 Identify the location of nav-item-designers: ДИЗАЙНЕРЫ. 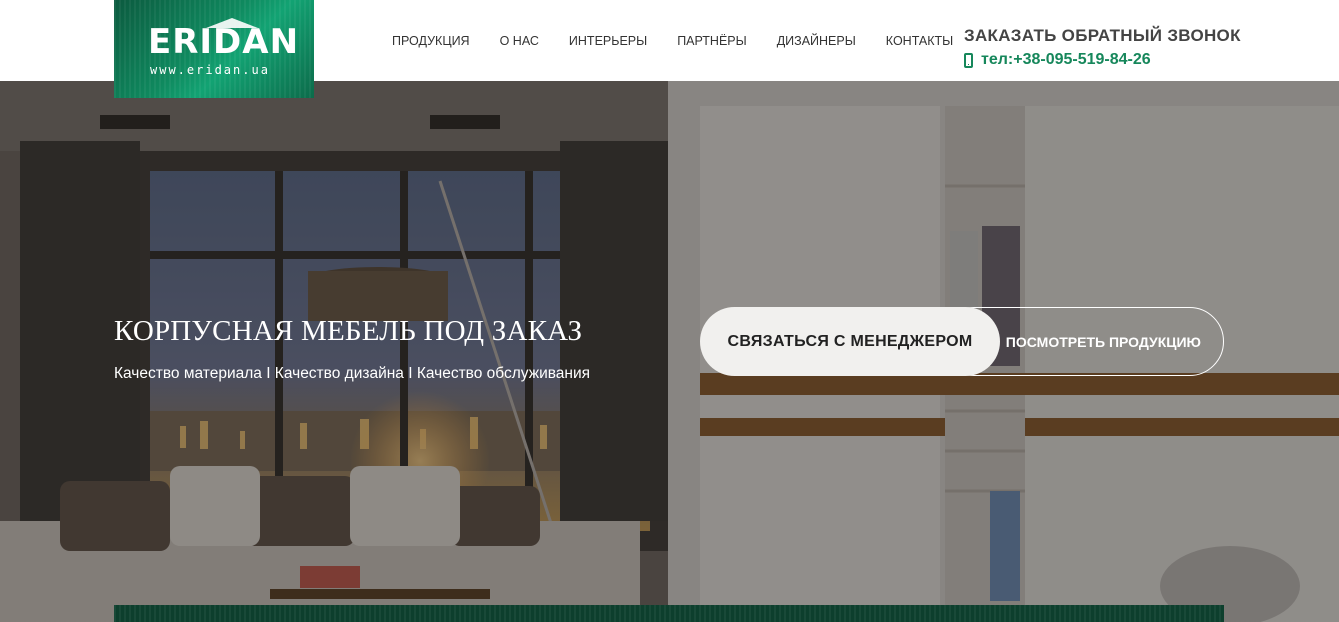
(816, 41).